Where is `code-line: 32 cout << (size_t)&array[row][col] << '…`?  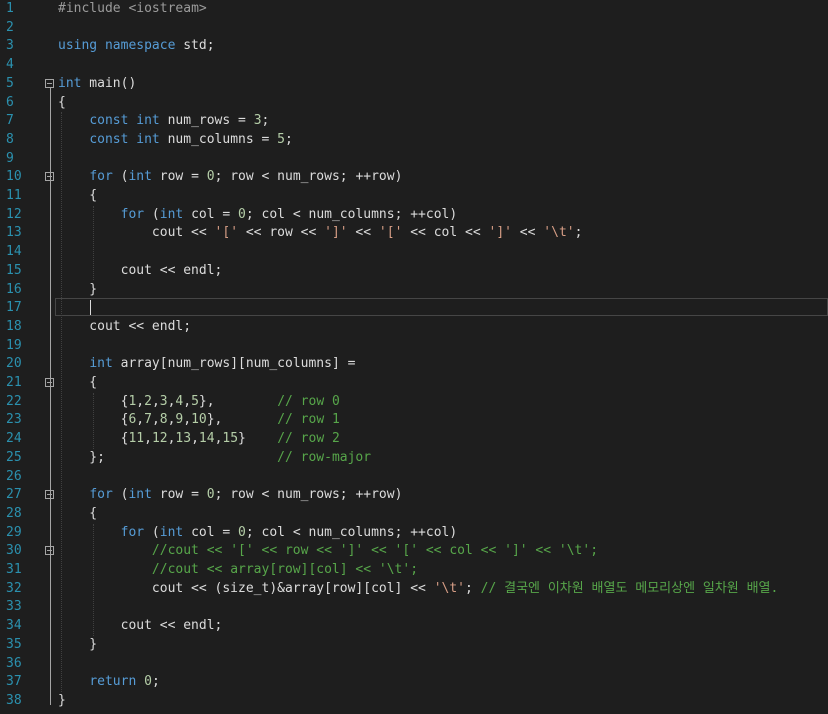 code-line: 32 cout << (size_t)&array[row][col] << '… is located at coordinates (414, 589).